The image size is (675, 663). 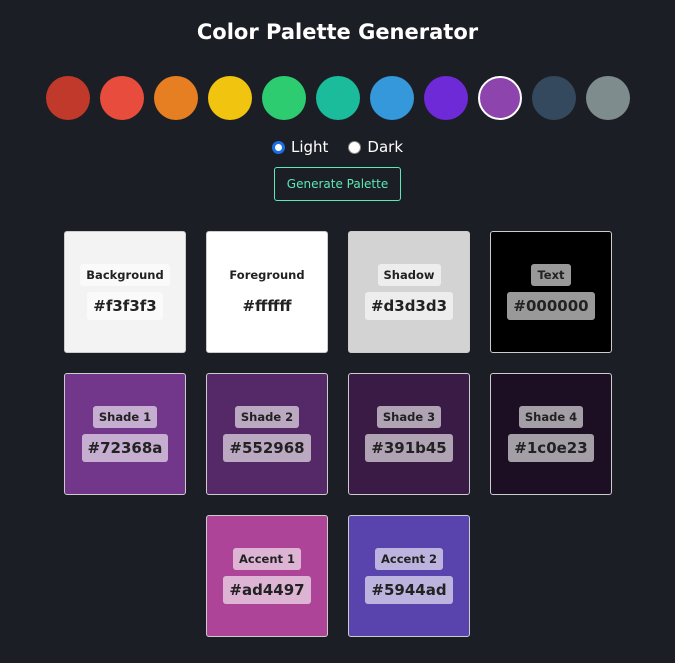 I want to click on swatch-label: Accent 2, so click(x=409, y=559).